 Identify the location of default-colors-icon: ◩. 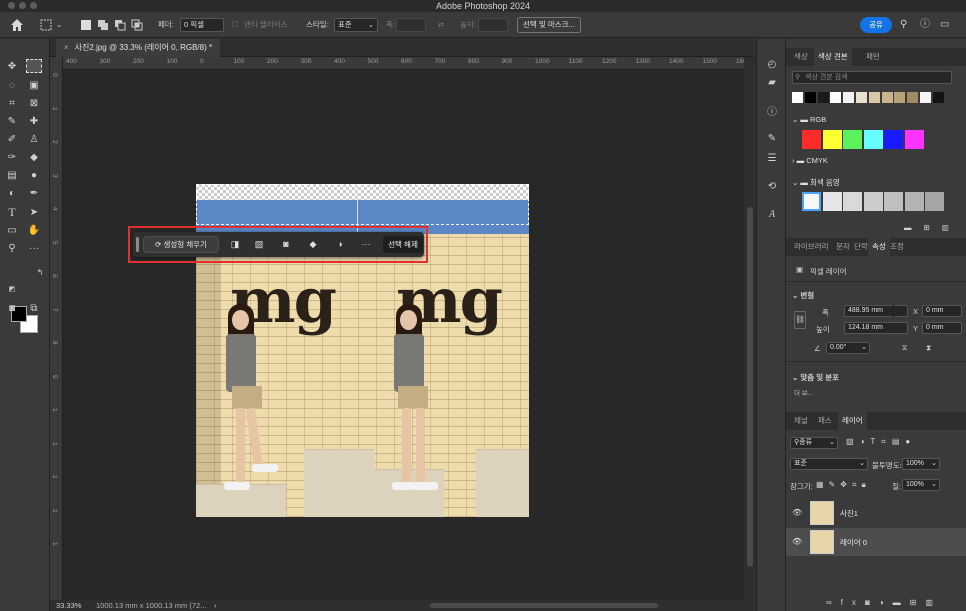
(12, 289).